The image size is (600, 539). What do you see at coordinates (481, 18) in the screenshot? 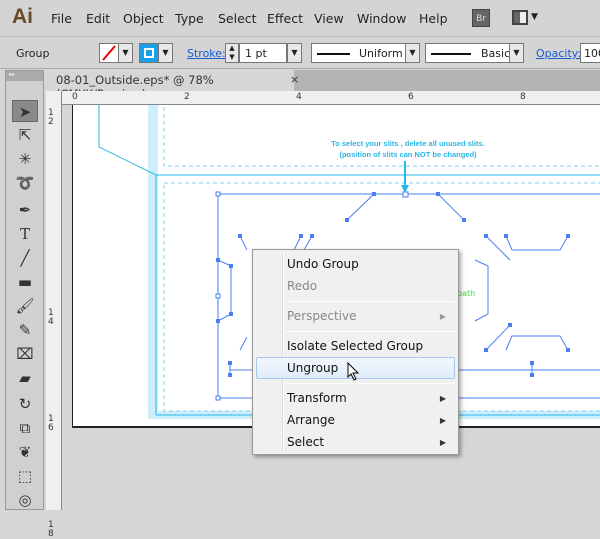
I see `bridge-button: Br` at bounding box center [481, 18].